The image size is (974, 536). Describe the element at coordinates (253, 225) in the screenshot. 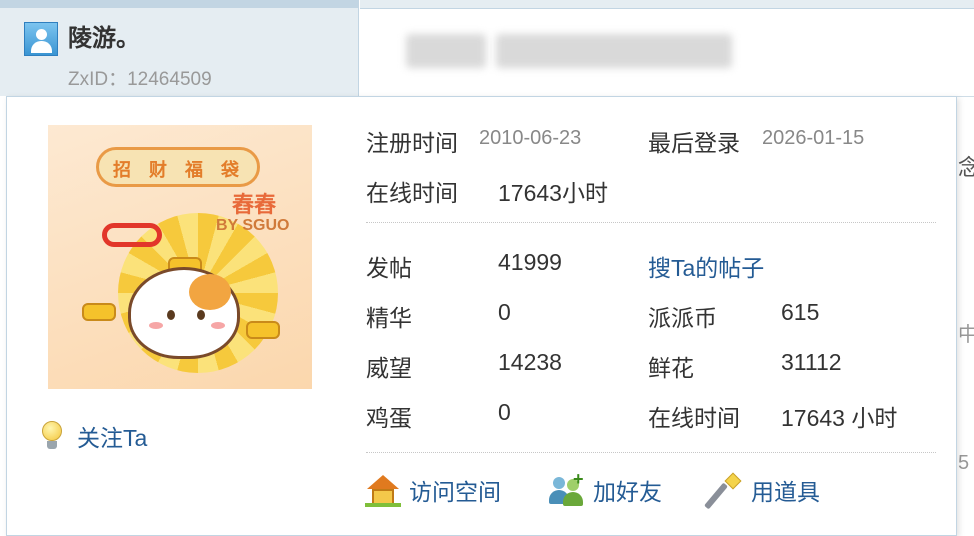

I see `avatar-art-credit: BY SGUO` at that location.